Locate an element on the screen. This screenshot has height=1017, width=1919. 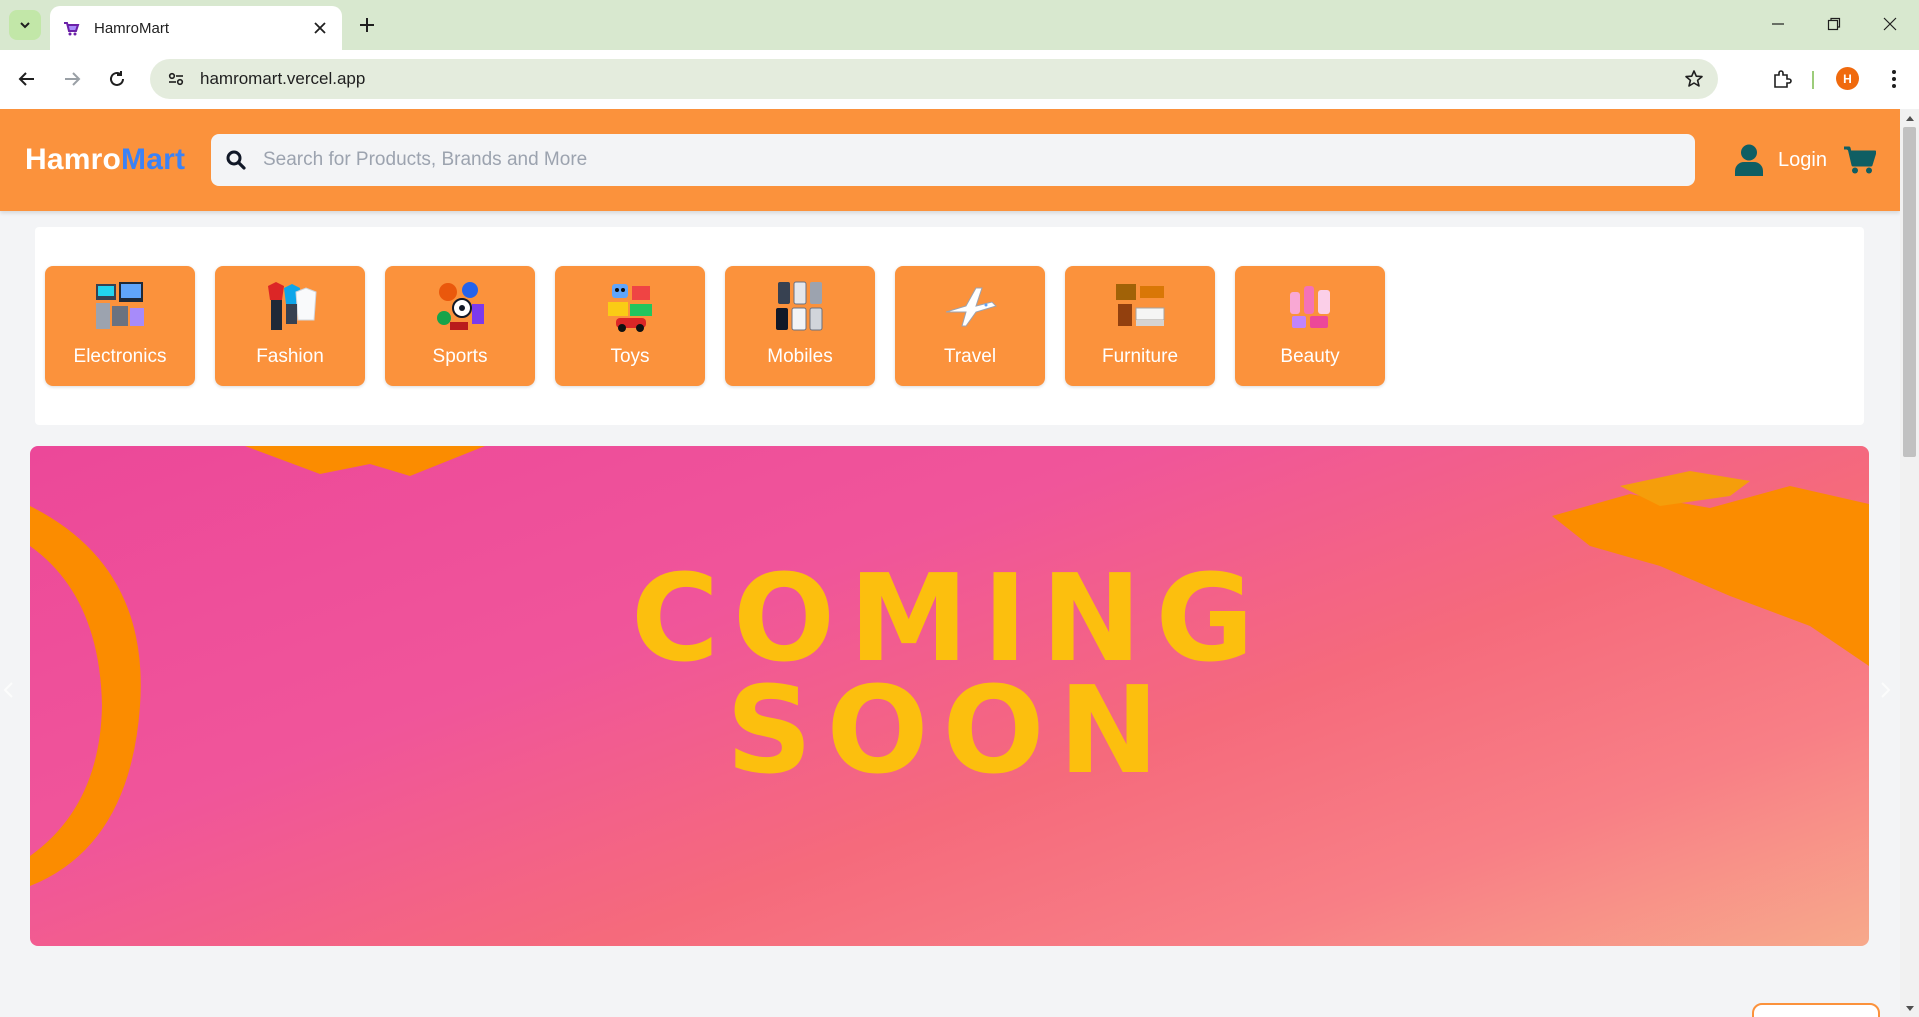
scrollbar-thumb is located at coordinates (1909, 292).